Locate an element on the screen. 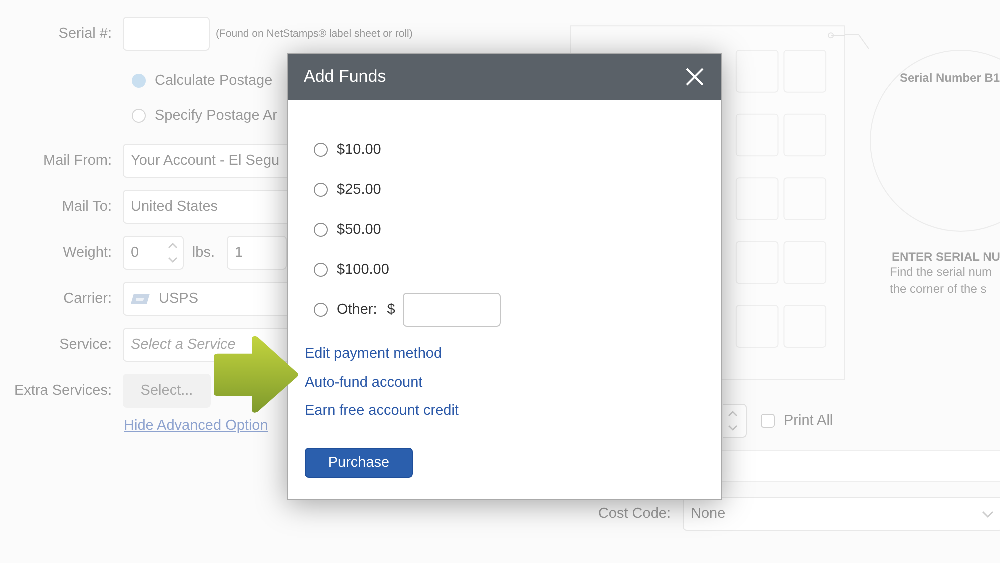 The image size is (1000, 563). amount-field is located at coordinates (452, 310).